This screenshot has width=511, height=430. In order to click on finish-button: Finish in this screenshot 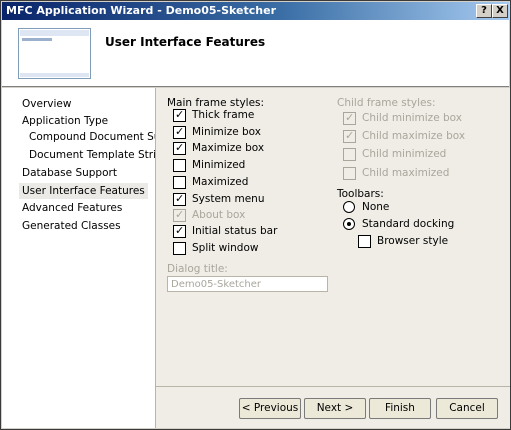, I will do `click(400, 408)`.